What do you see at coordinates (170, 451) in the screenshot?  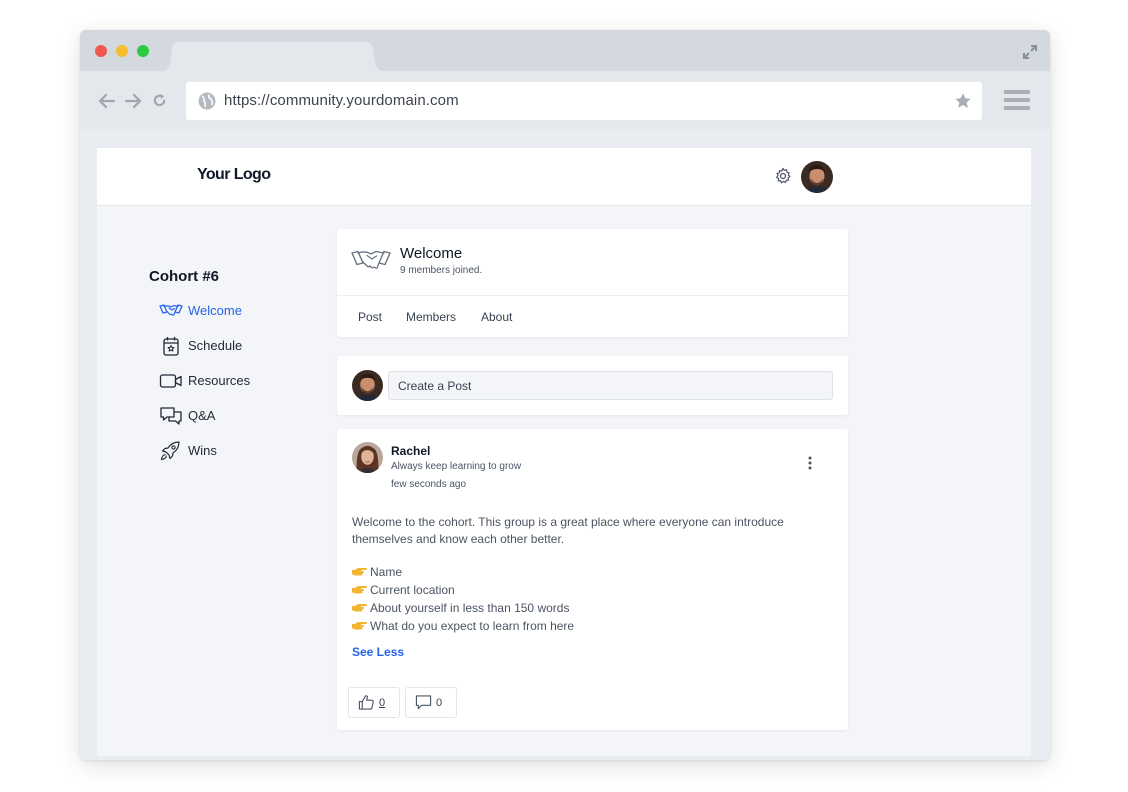 I see `rocket-icon` at bounding box center [170, 451].